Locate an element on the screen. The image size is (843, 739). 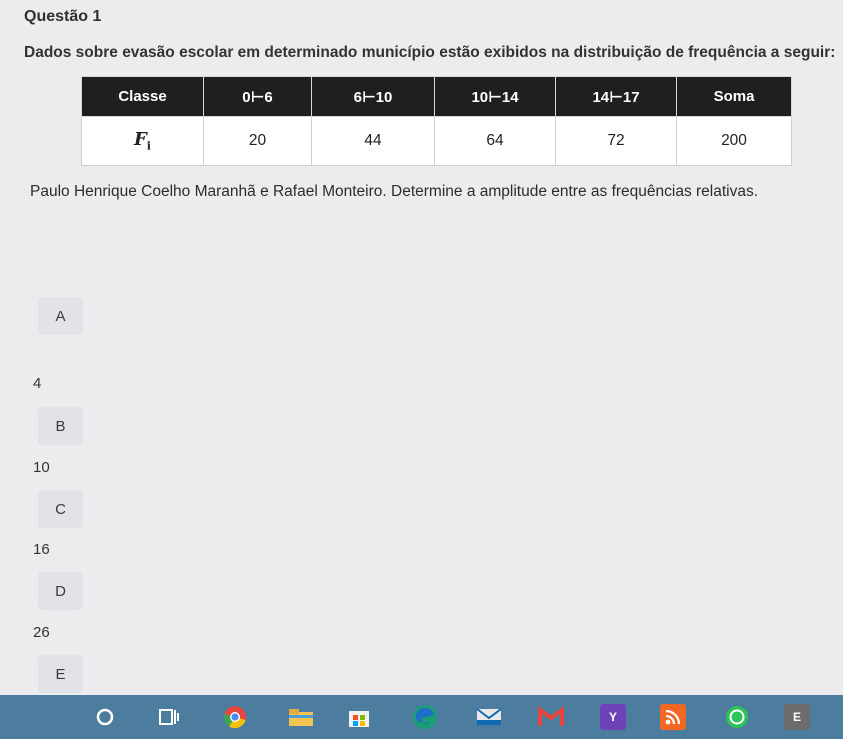
option-c-text: 16 is located at coordinates (41, 549).